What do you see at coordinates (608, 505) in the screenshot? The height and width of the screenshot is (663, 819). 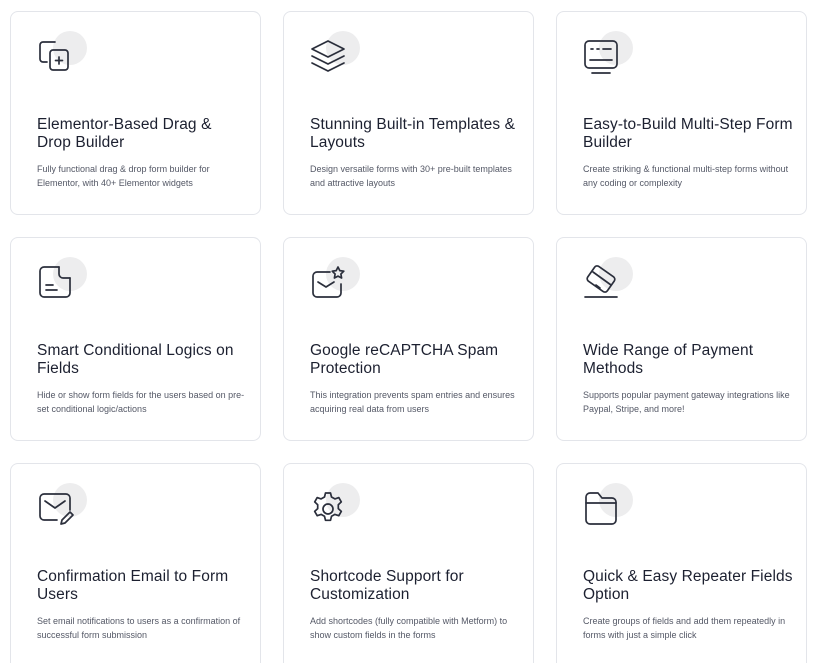 I see `folder-icon` at bounding box center [608, 505].